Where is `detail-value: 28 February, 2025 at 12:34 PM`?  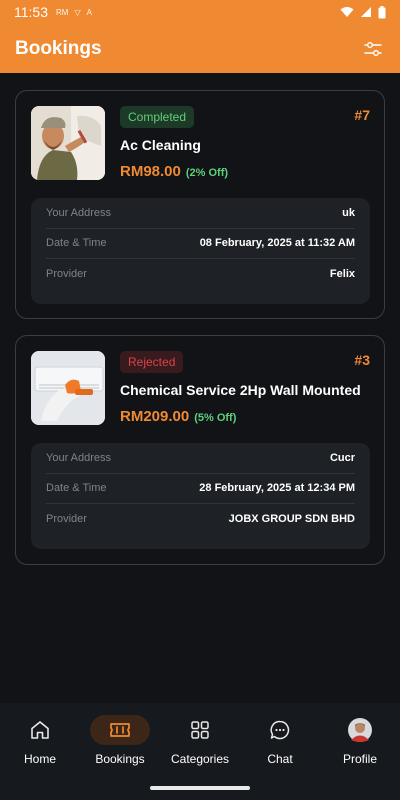
detail-value: 28 February, 2025 at 12:34 PM is located at coordinates (277, 488).